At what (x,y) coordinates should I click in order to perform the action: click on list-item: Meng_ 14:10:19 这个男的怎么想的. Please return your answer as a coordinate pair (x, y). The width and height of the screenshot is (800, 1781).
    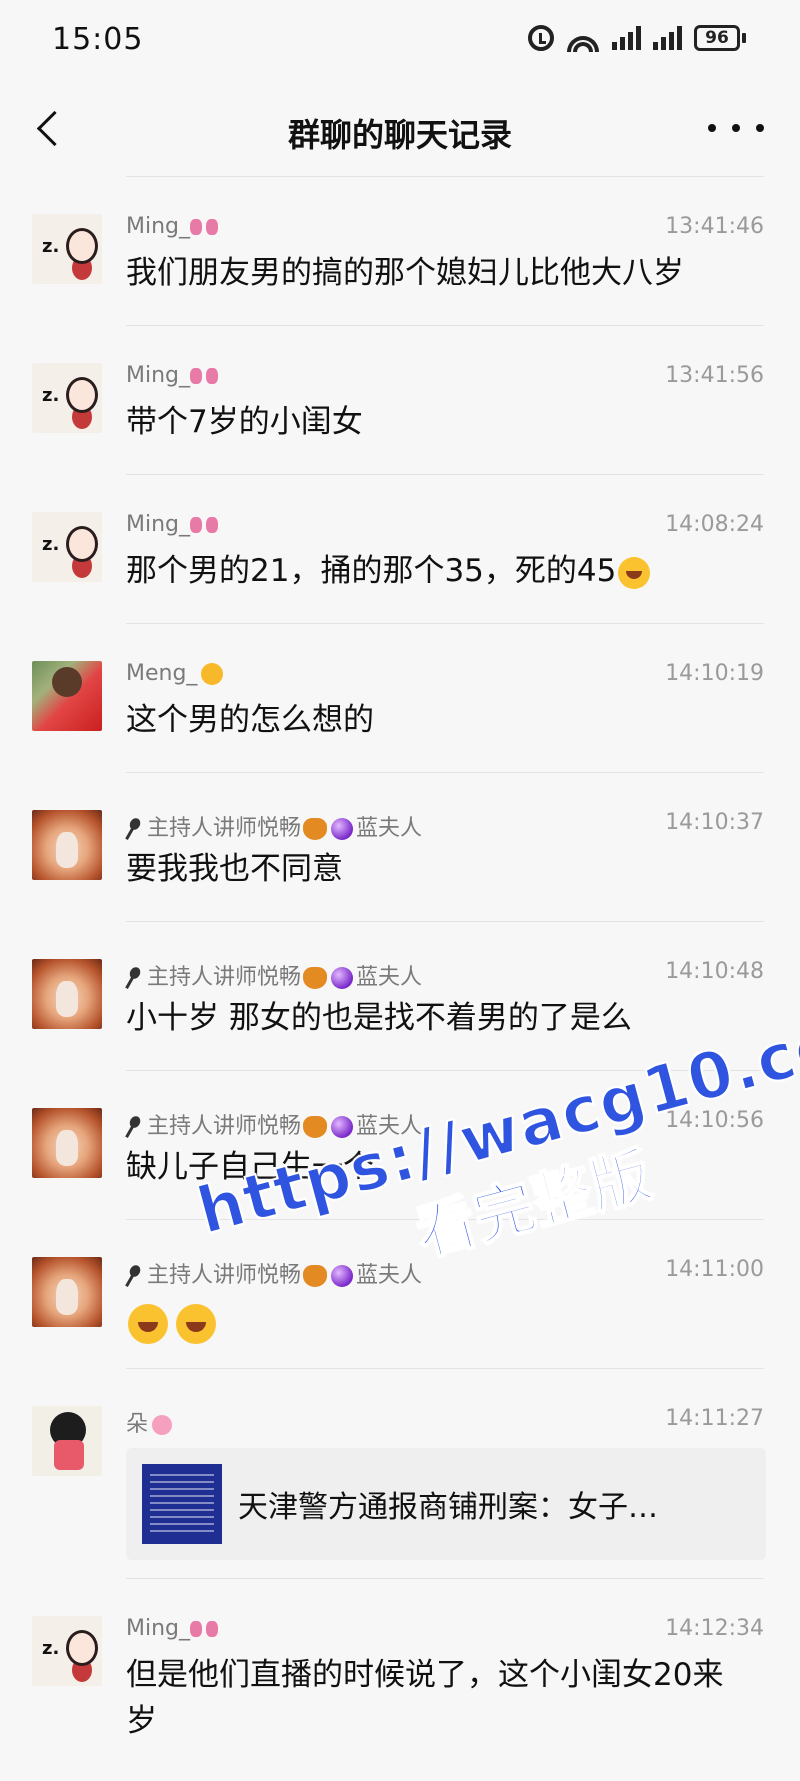
    Looking at the image, I should click on (400, 697).